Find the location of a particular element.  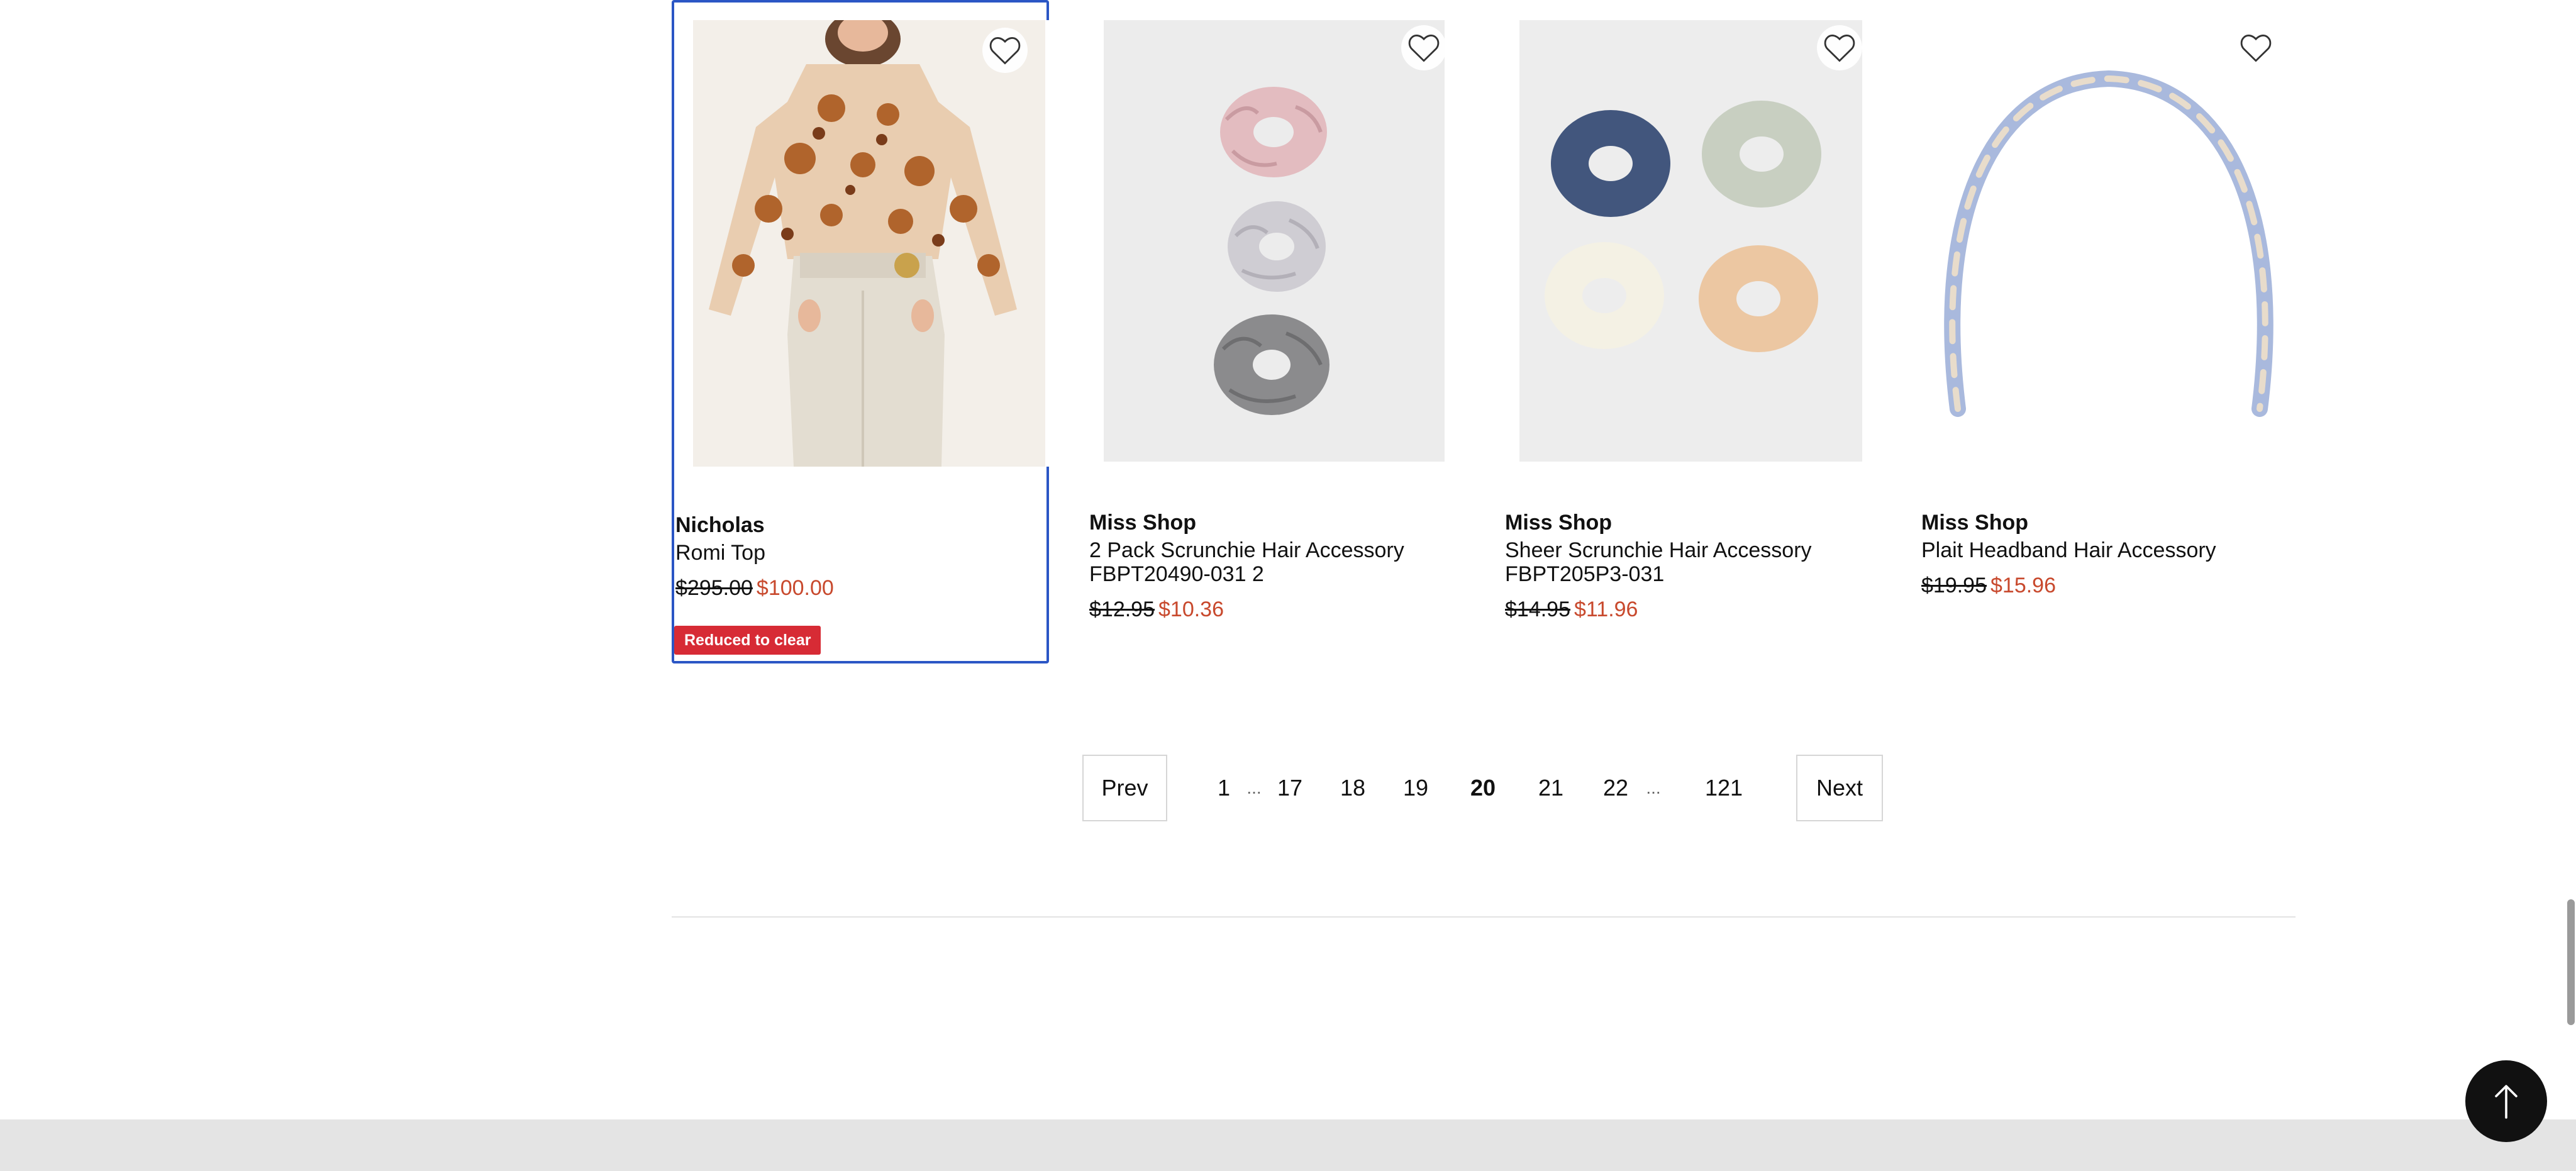

page-link-17: 17 is located at coordinates (1290, 788).